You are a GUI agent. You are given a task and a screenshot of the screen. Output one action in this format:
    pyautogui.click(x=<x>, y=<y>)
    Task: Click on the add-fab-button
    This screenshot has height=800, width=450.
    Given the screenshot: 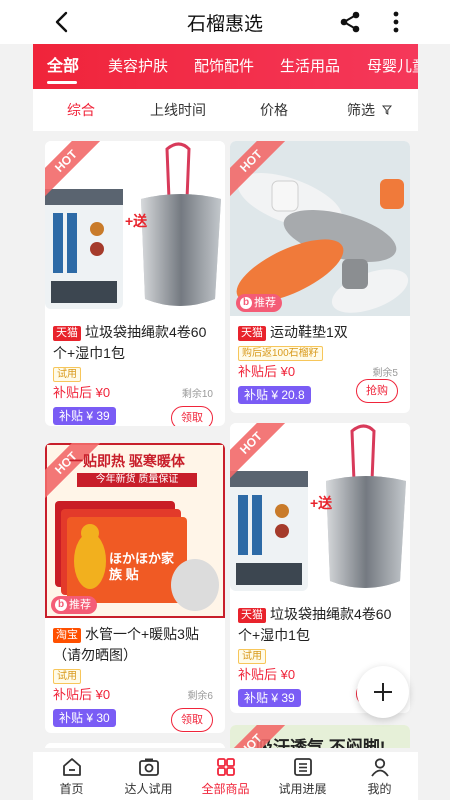 What is the action you would take?
    pyautogui.click(x=383, y=692)
    